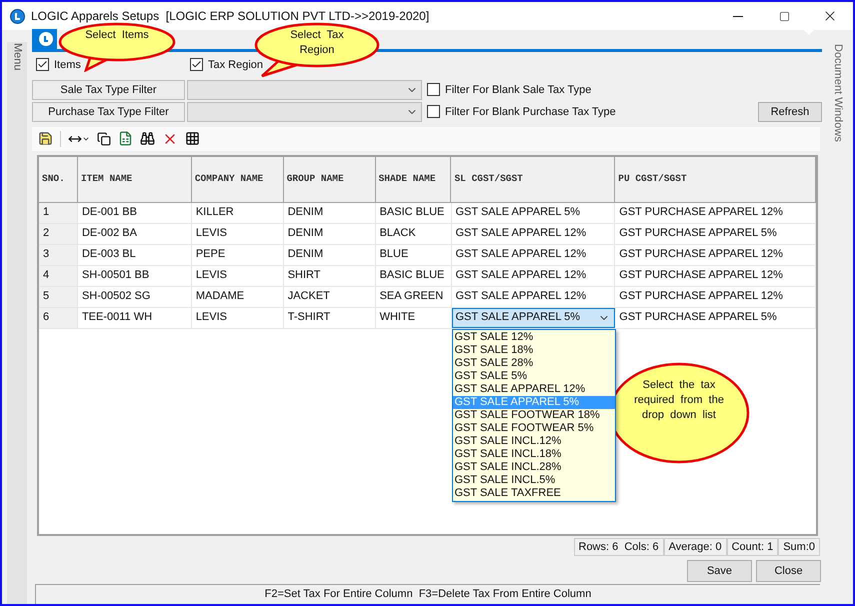 The width and height of the screenshot is (855, 606). What do you see at coordinates (679, 400) in the screenshot?
I see `callout-text: Select the tax required from the drop down list` at bounding box center [679, 400].